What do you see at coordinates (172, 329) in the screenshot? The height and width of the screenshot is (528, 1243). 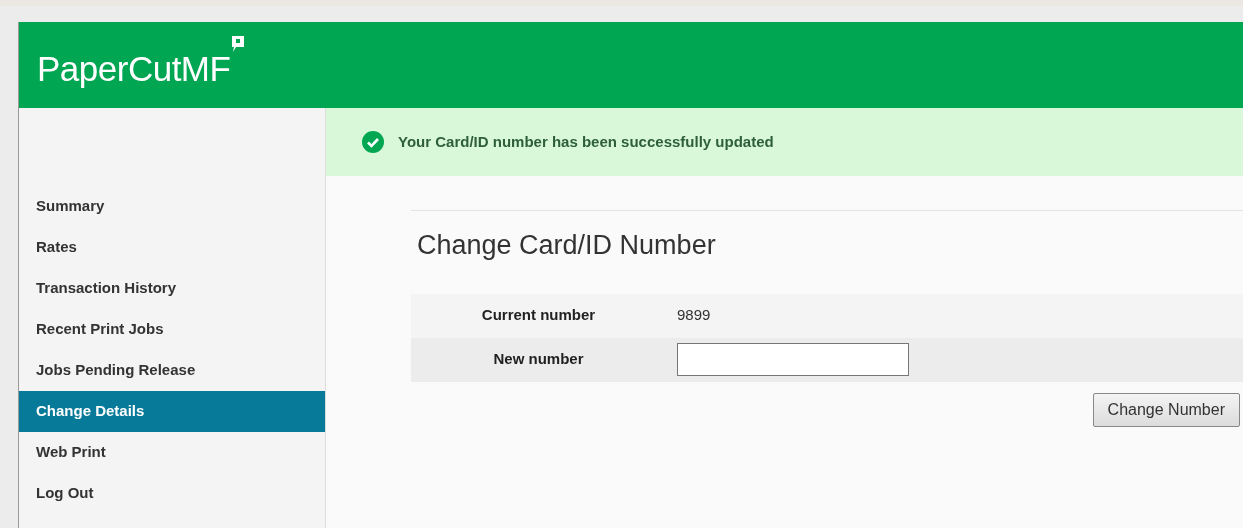 I see `sidebar-item: Recent Print Jobs` at bounding box center [172, 329].